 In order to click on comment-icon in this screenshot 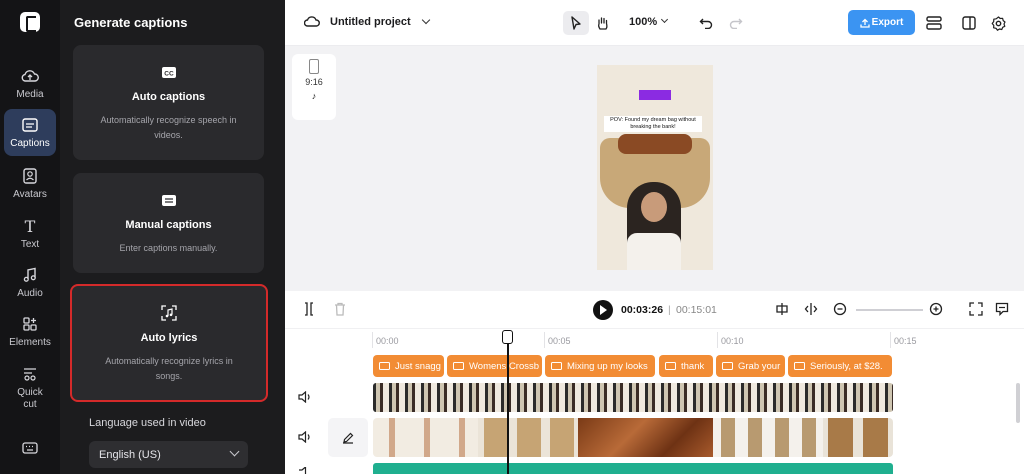, I will do `click(1002, 310)`.